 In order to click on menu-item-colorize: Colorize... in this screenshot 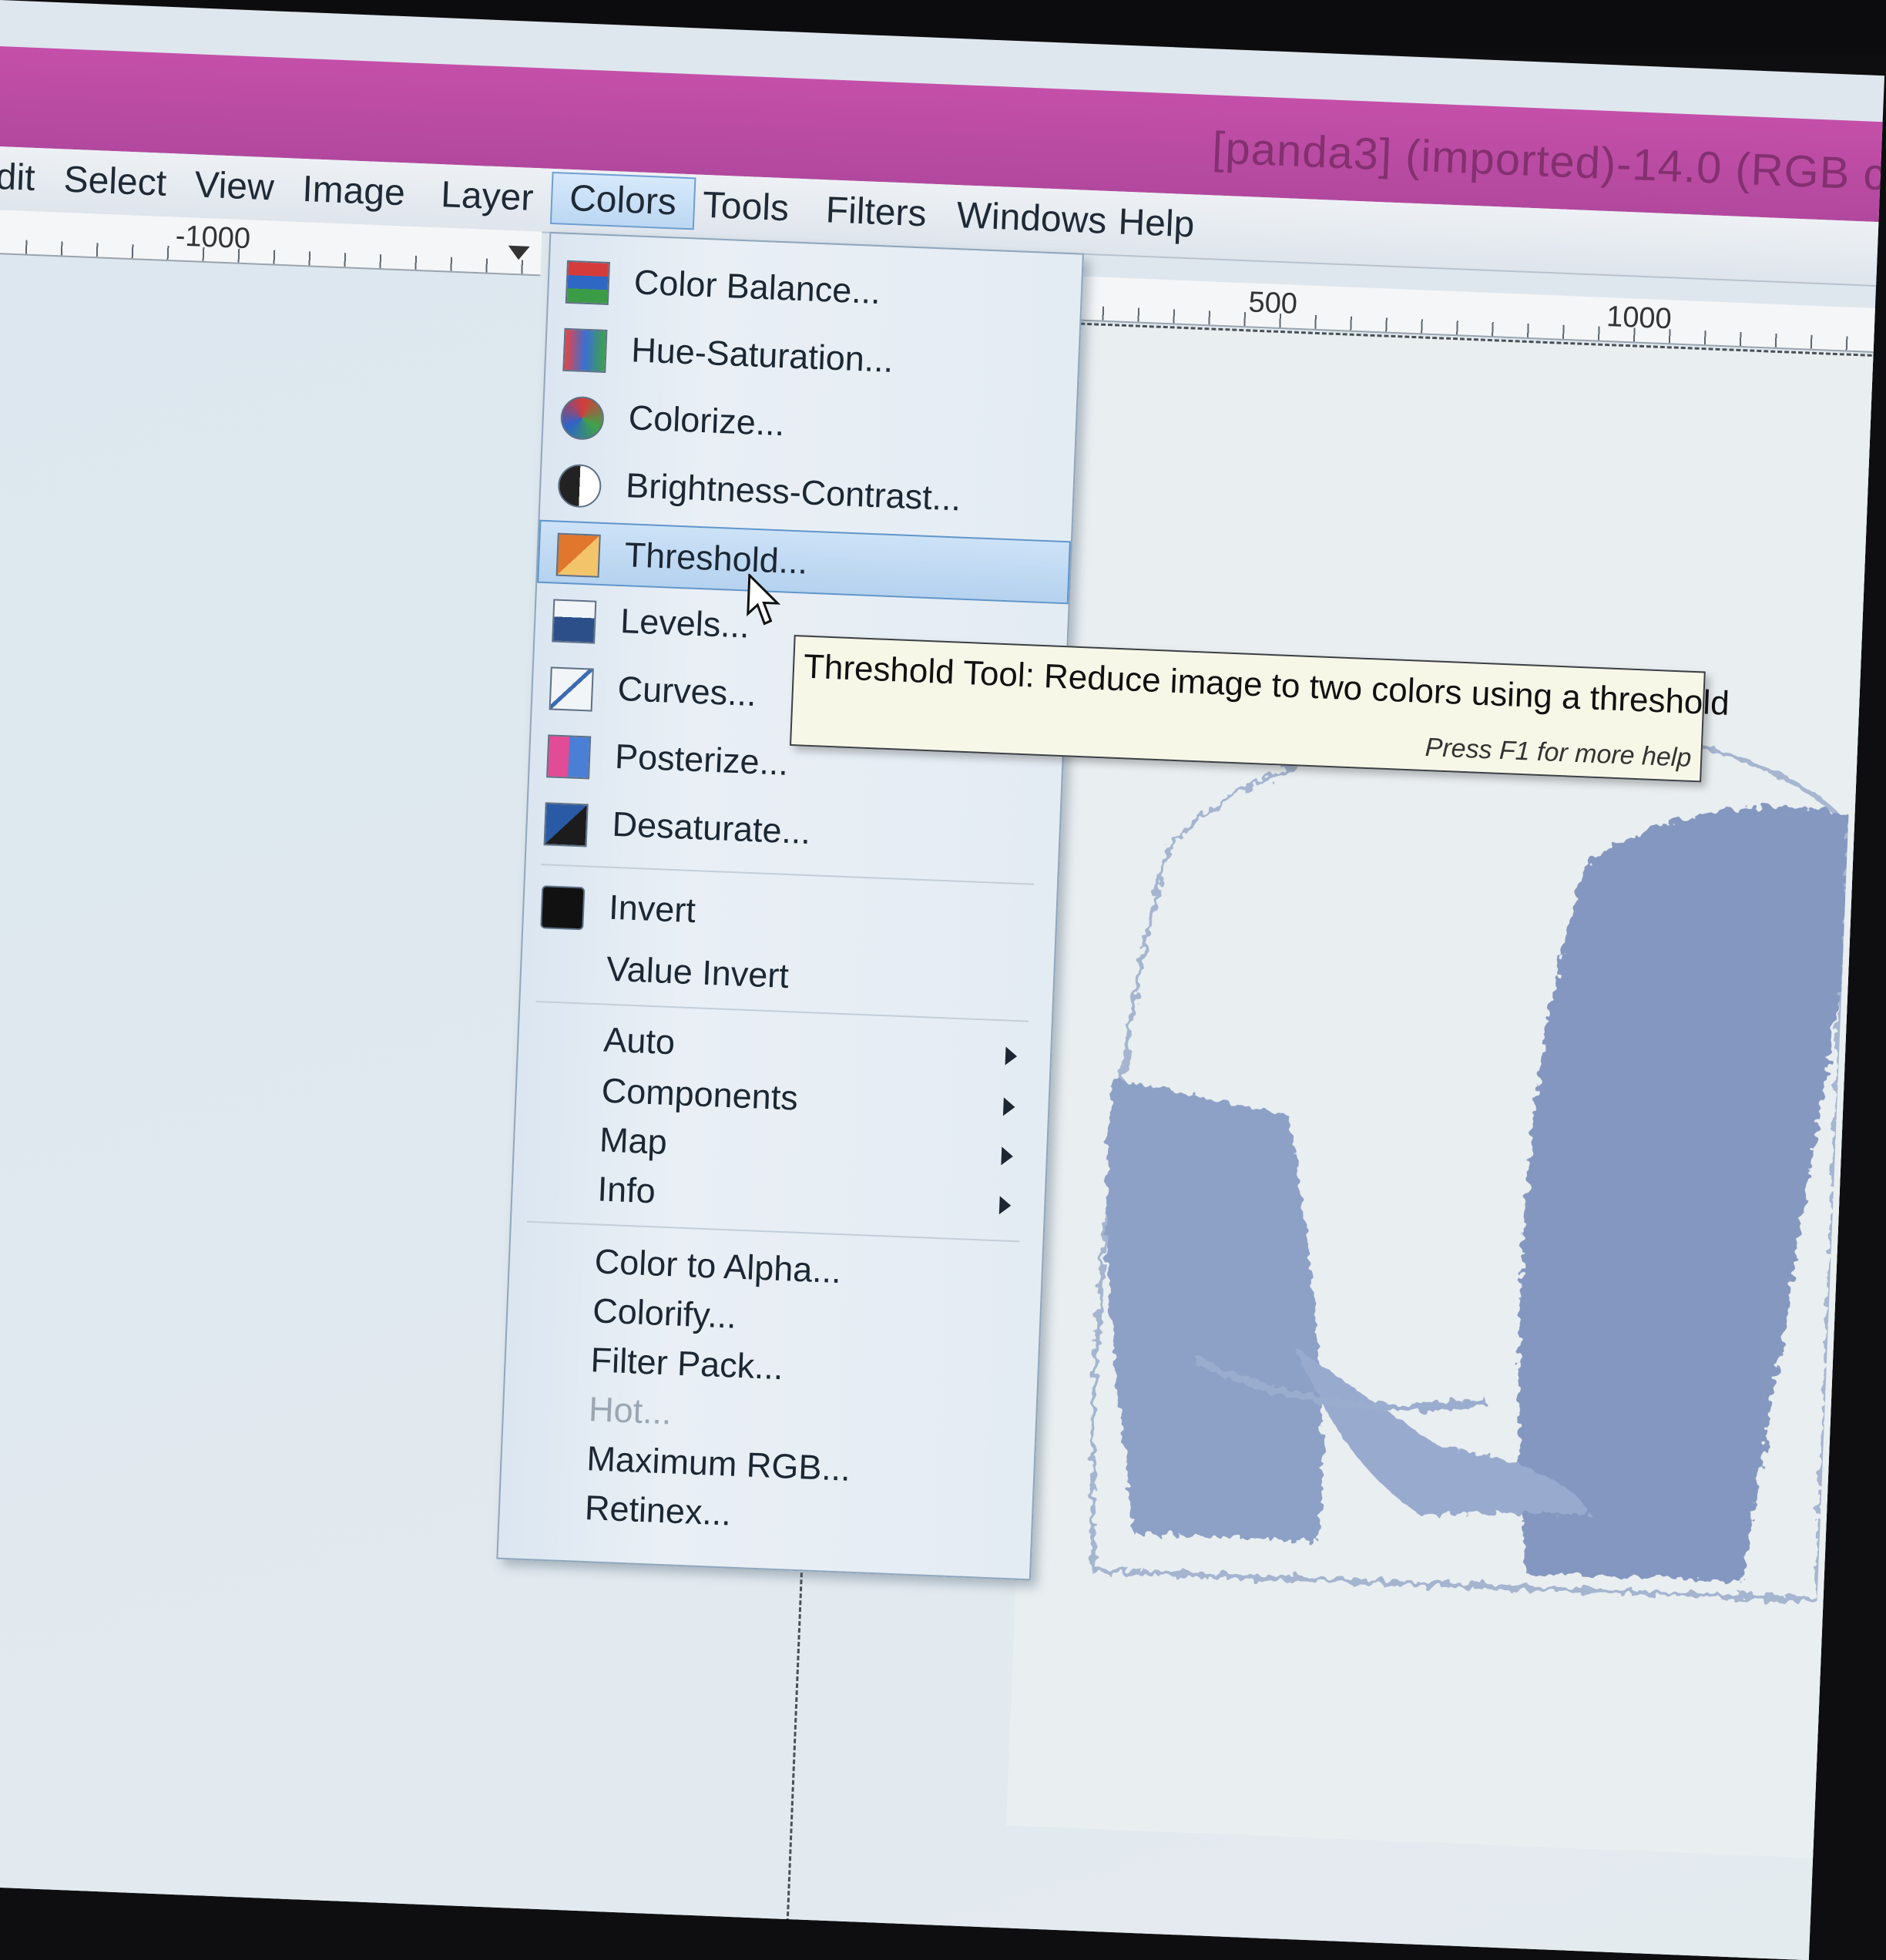, I will do `click(809, 425)`.